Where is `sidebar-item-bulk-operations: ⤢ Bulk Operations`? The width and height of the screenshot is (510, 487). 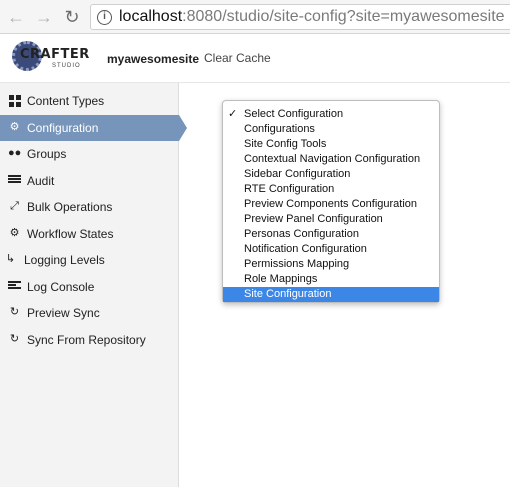
sidebar-item-bulk-operations: ⤢ Bulk Operations is located at coordinates (89, 207).